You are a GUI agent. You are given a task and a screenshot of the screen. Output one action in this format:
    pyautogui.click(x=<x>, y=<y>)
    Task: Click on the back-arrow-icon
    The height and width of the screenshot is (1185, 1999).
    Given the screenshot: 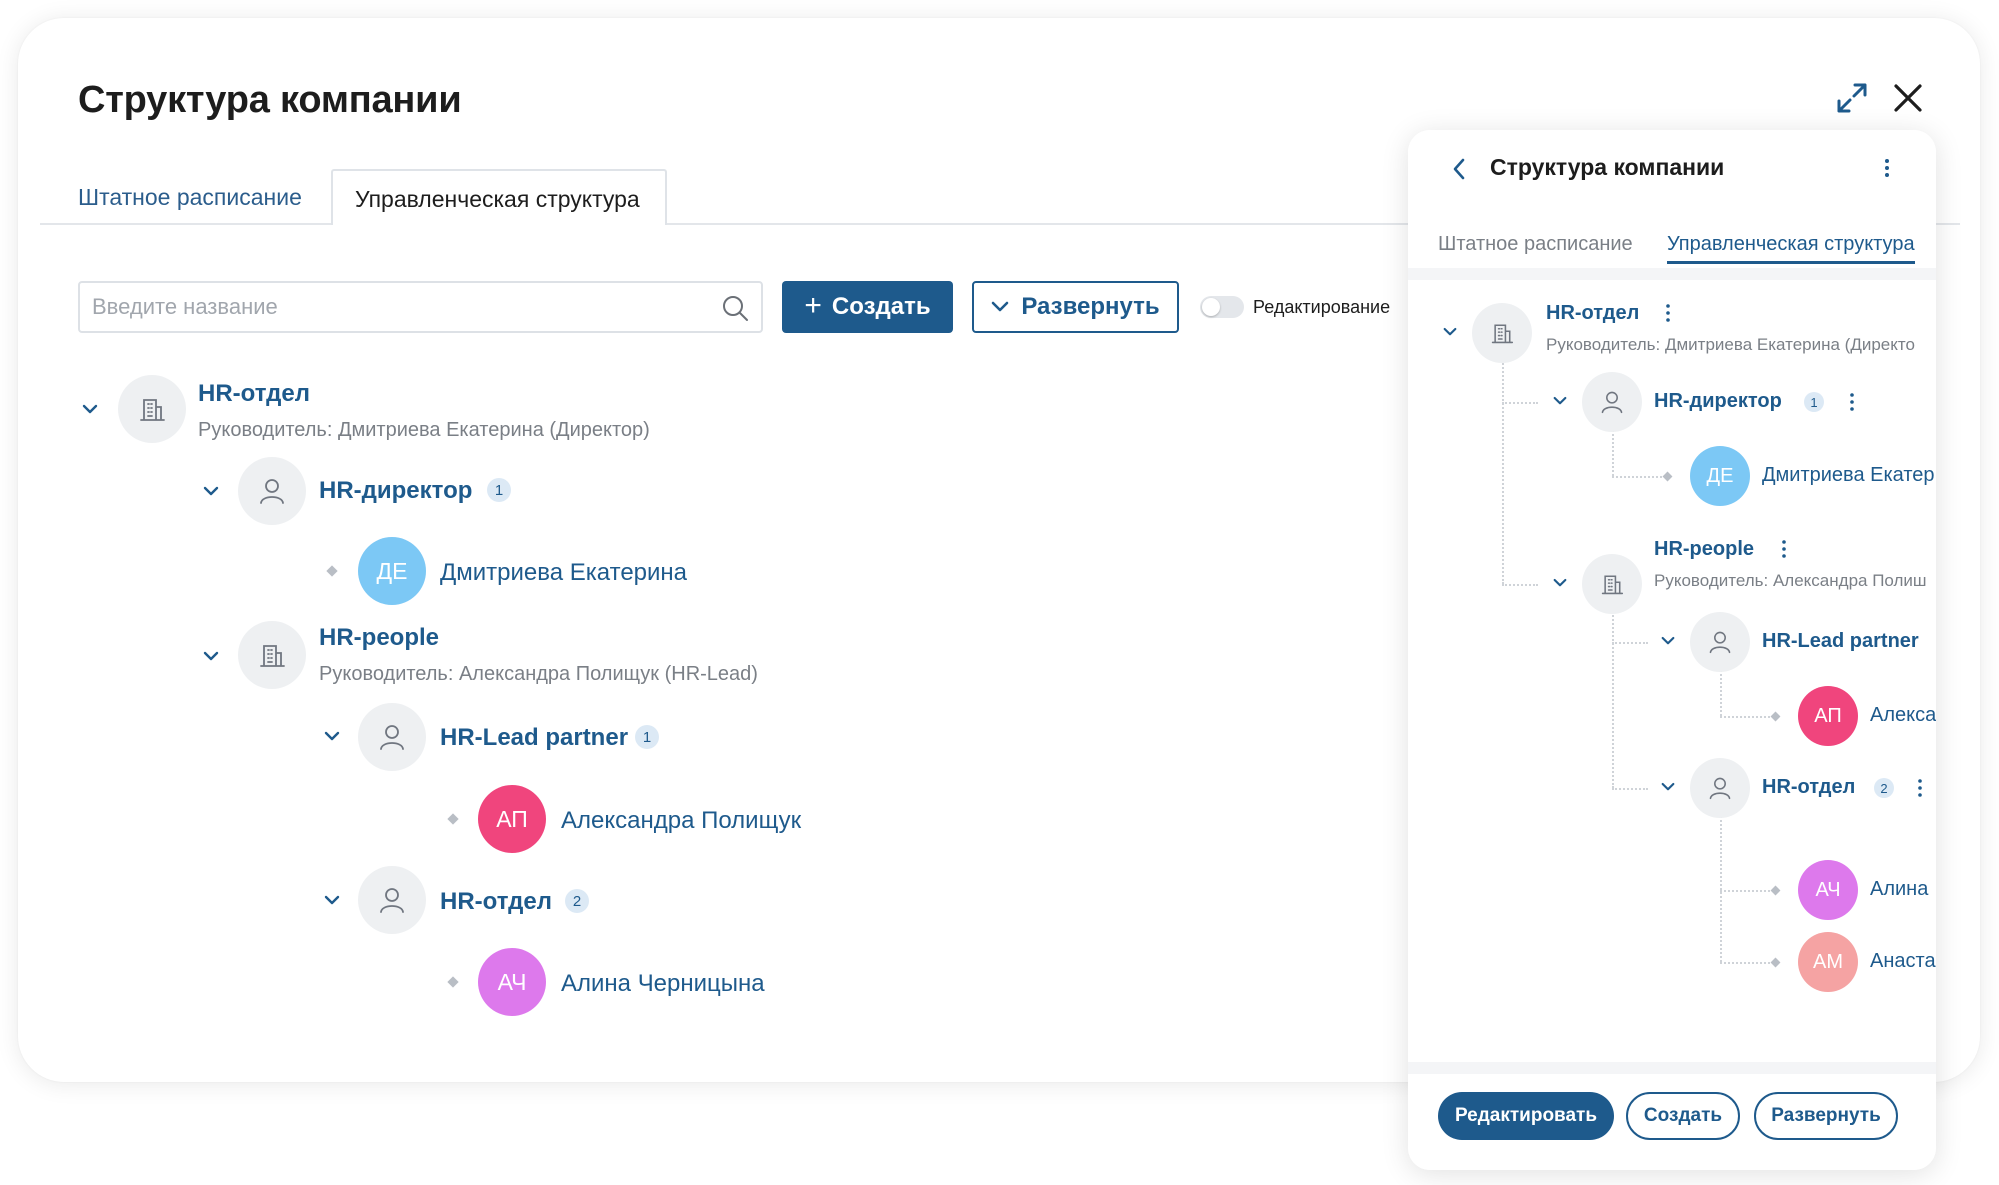 What is the action you would take?
    pyautogui.click(x=1460, y=169)
    